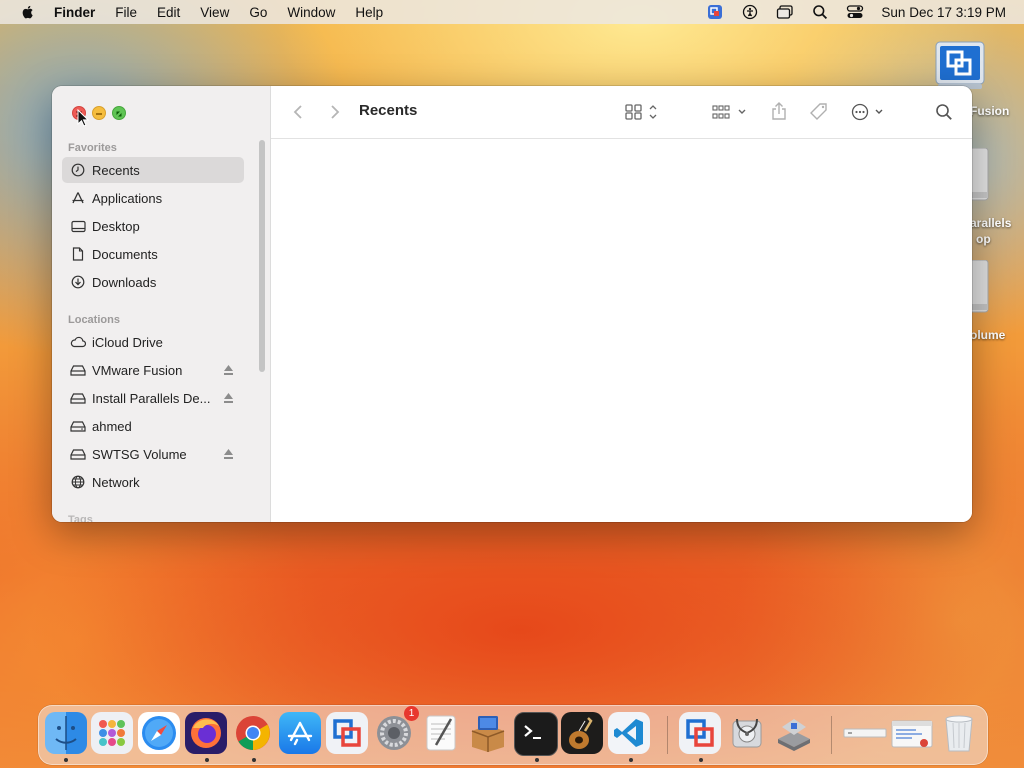 The width and height of the screenshot is (1024, 768). Describe the element at coordinates (153, 342) in the screenshot. I see `sidebar-item-icloud-drive: iCloud Drive` at that location.